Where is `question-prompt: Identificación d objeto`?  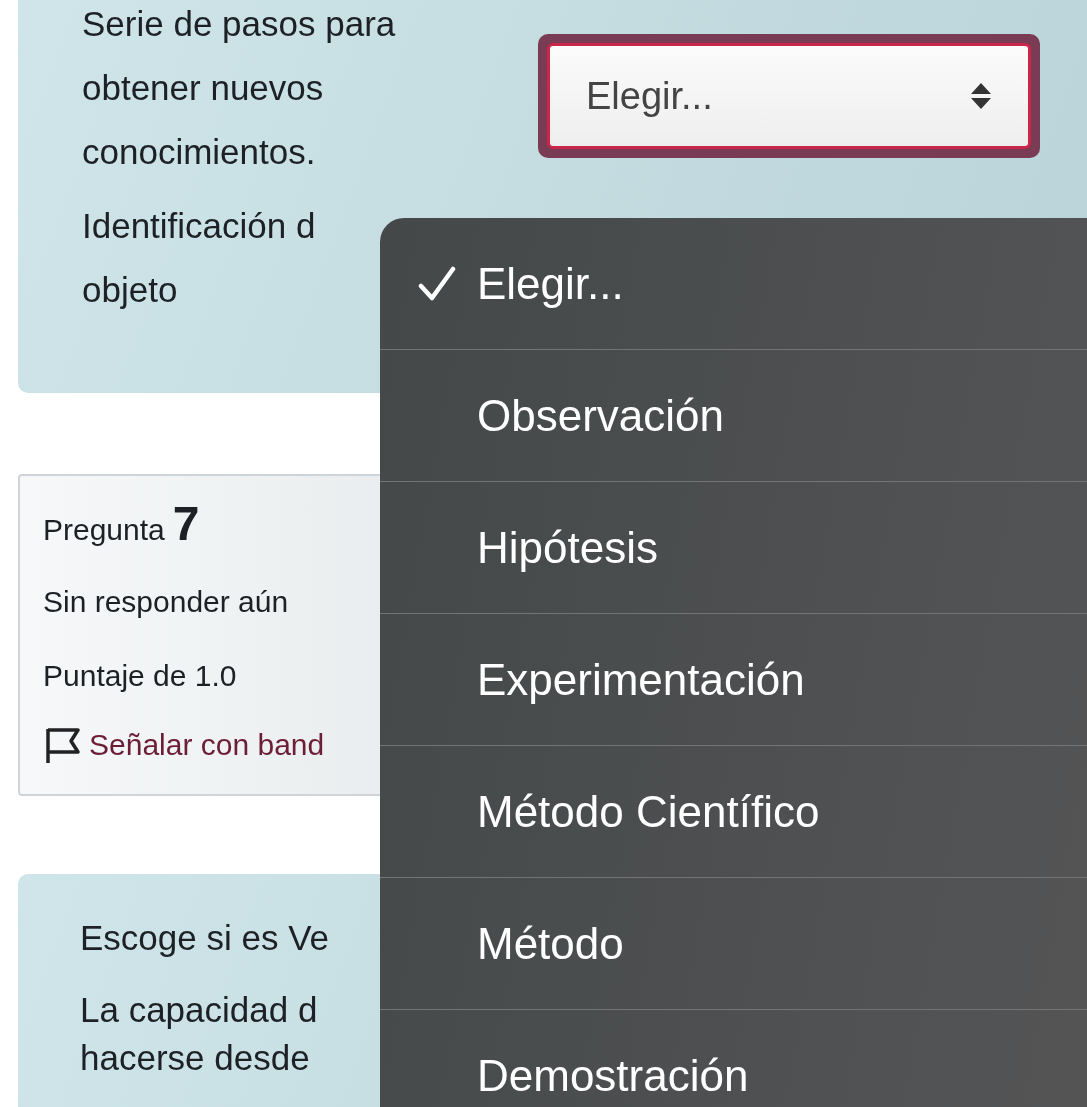 question-prompt: Identificación d objeto is located at coordinates (199, 258).